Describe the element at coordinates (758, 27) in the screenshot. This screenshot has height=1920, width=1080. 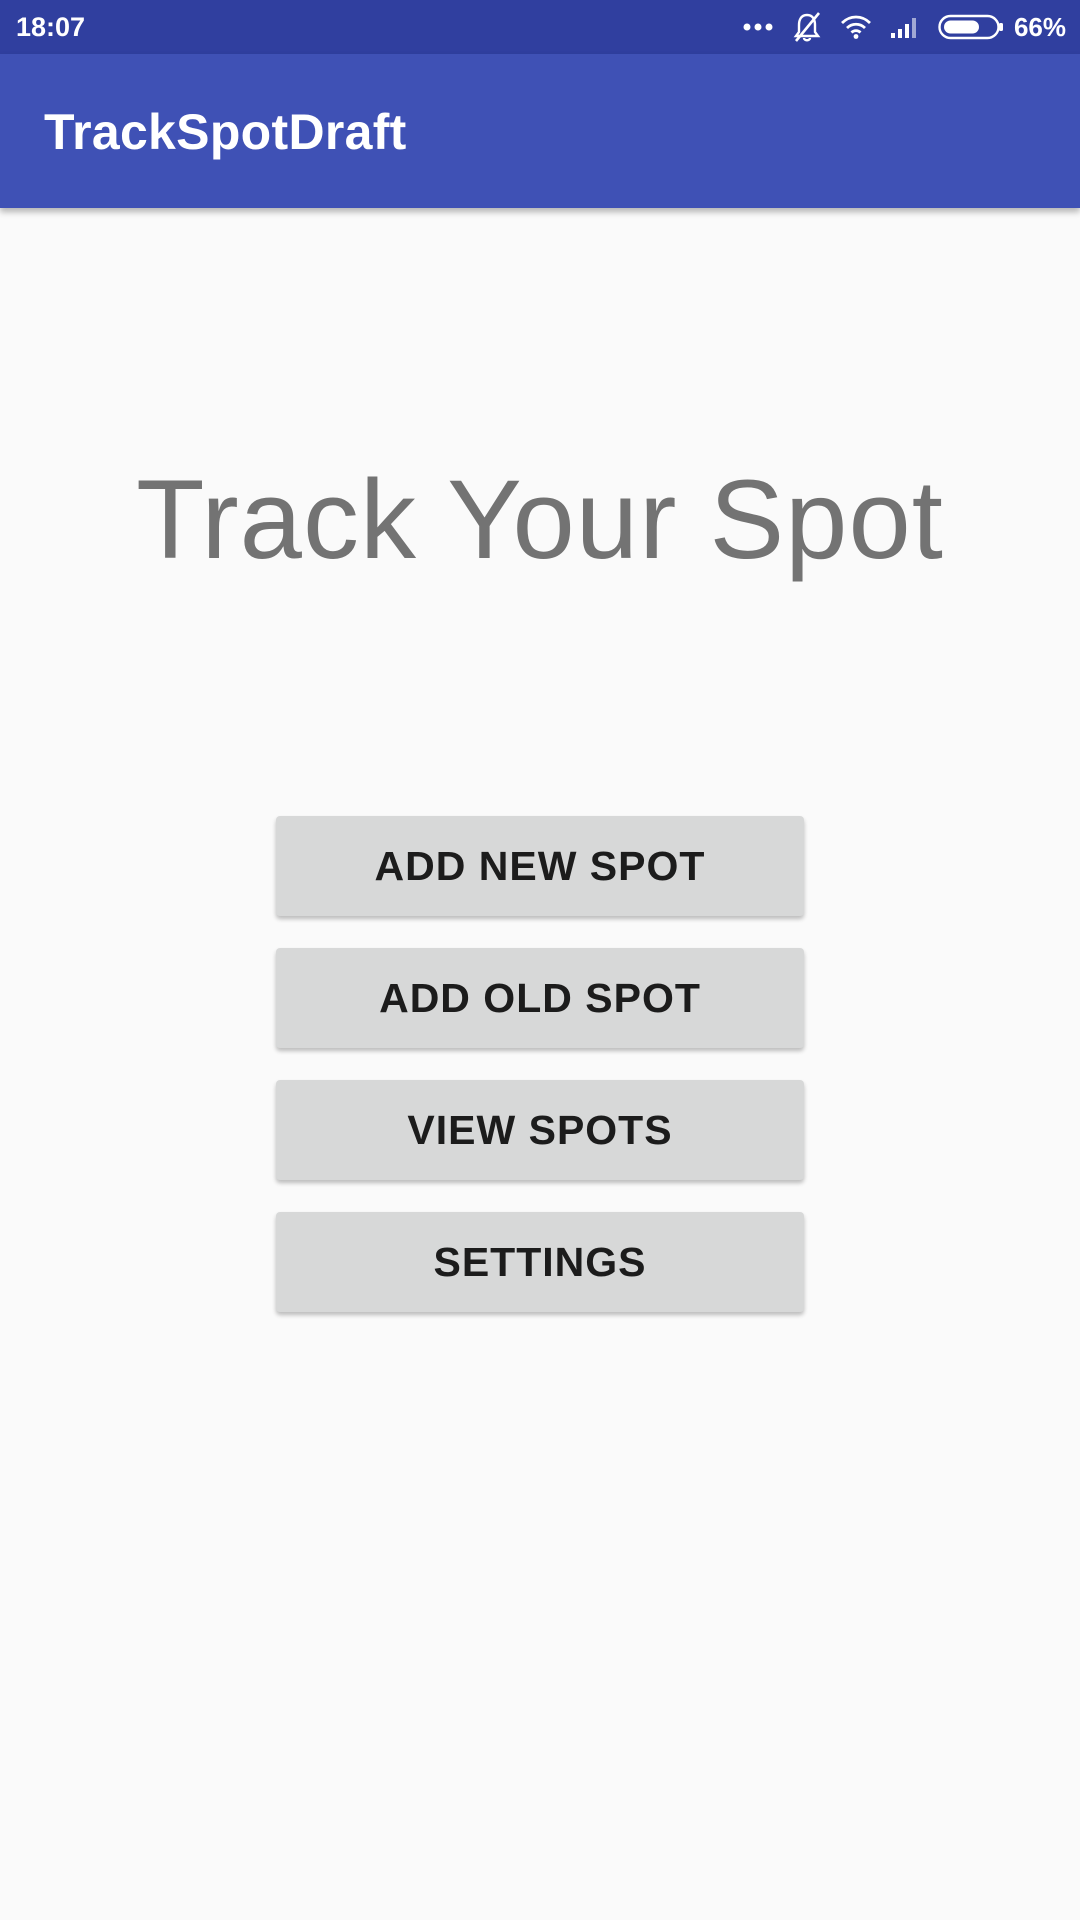
I see `more-dots-icon` at that location.